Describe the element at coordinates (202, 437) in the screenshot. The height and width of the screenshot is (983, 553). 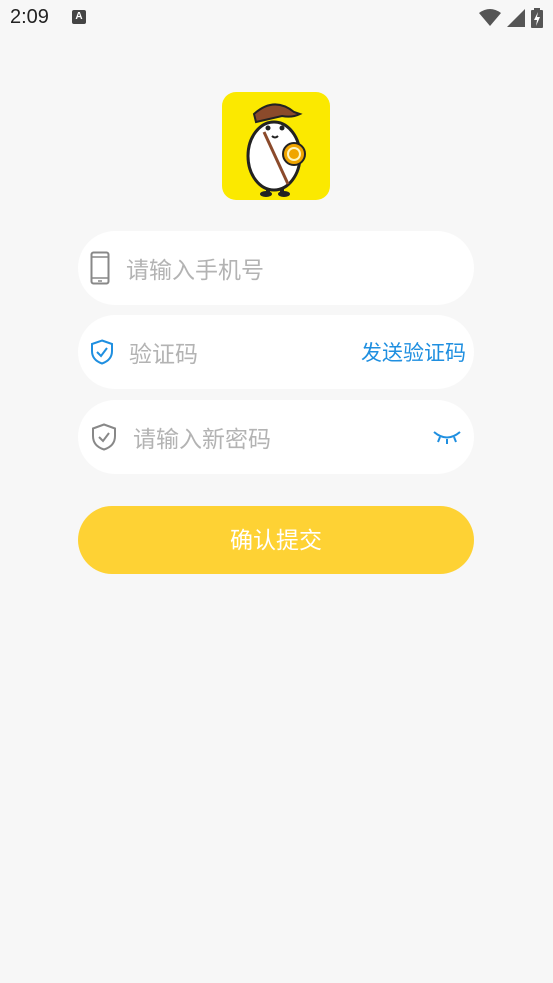
I see `new-password-input: 请输入新密码` at that location.